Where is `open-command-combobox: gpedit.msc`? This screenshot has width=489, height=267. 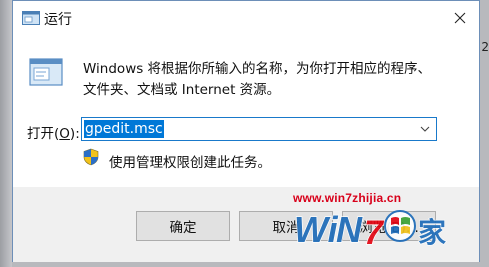
open-command-combobox: gpedit.msc is located at coordinates (259, 129).